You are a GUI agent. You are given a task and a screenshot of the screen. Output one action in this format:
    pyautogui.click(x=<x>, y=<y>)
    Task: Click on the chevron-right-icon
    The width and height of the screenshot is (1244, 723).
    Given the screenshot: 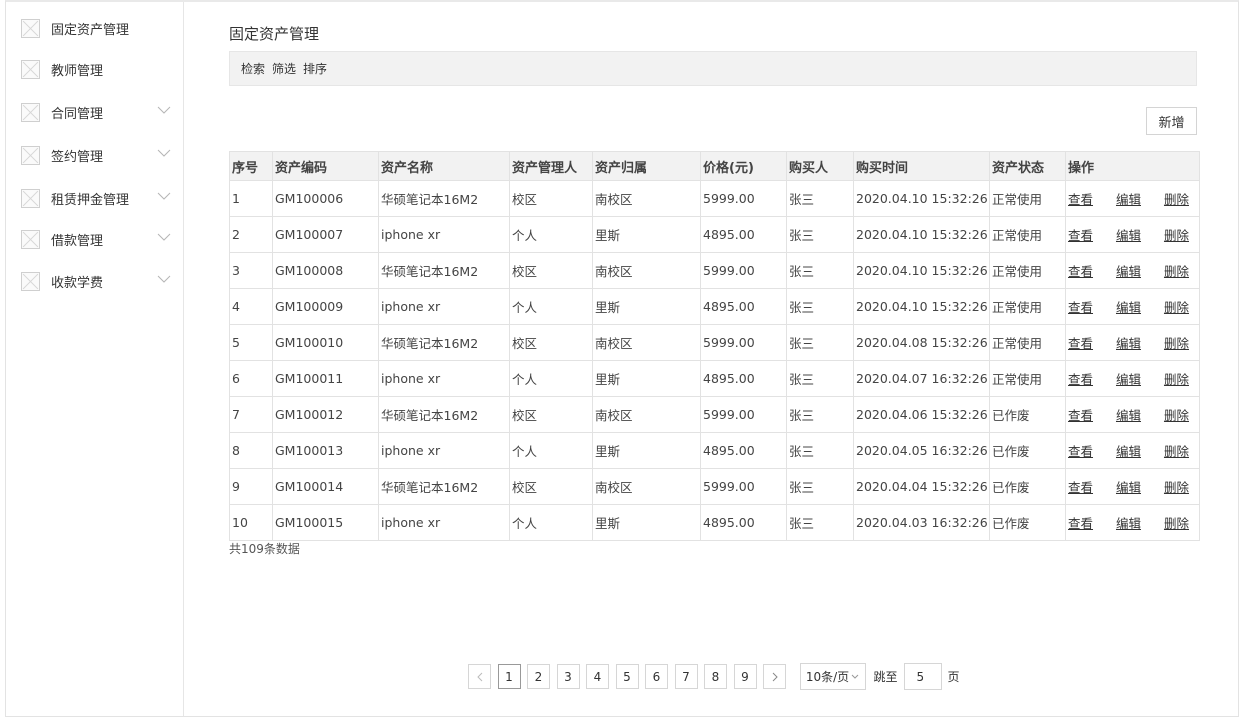 What is the action you would take?
    pyautogui.click(x=775, y=676)
    